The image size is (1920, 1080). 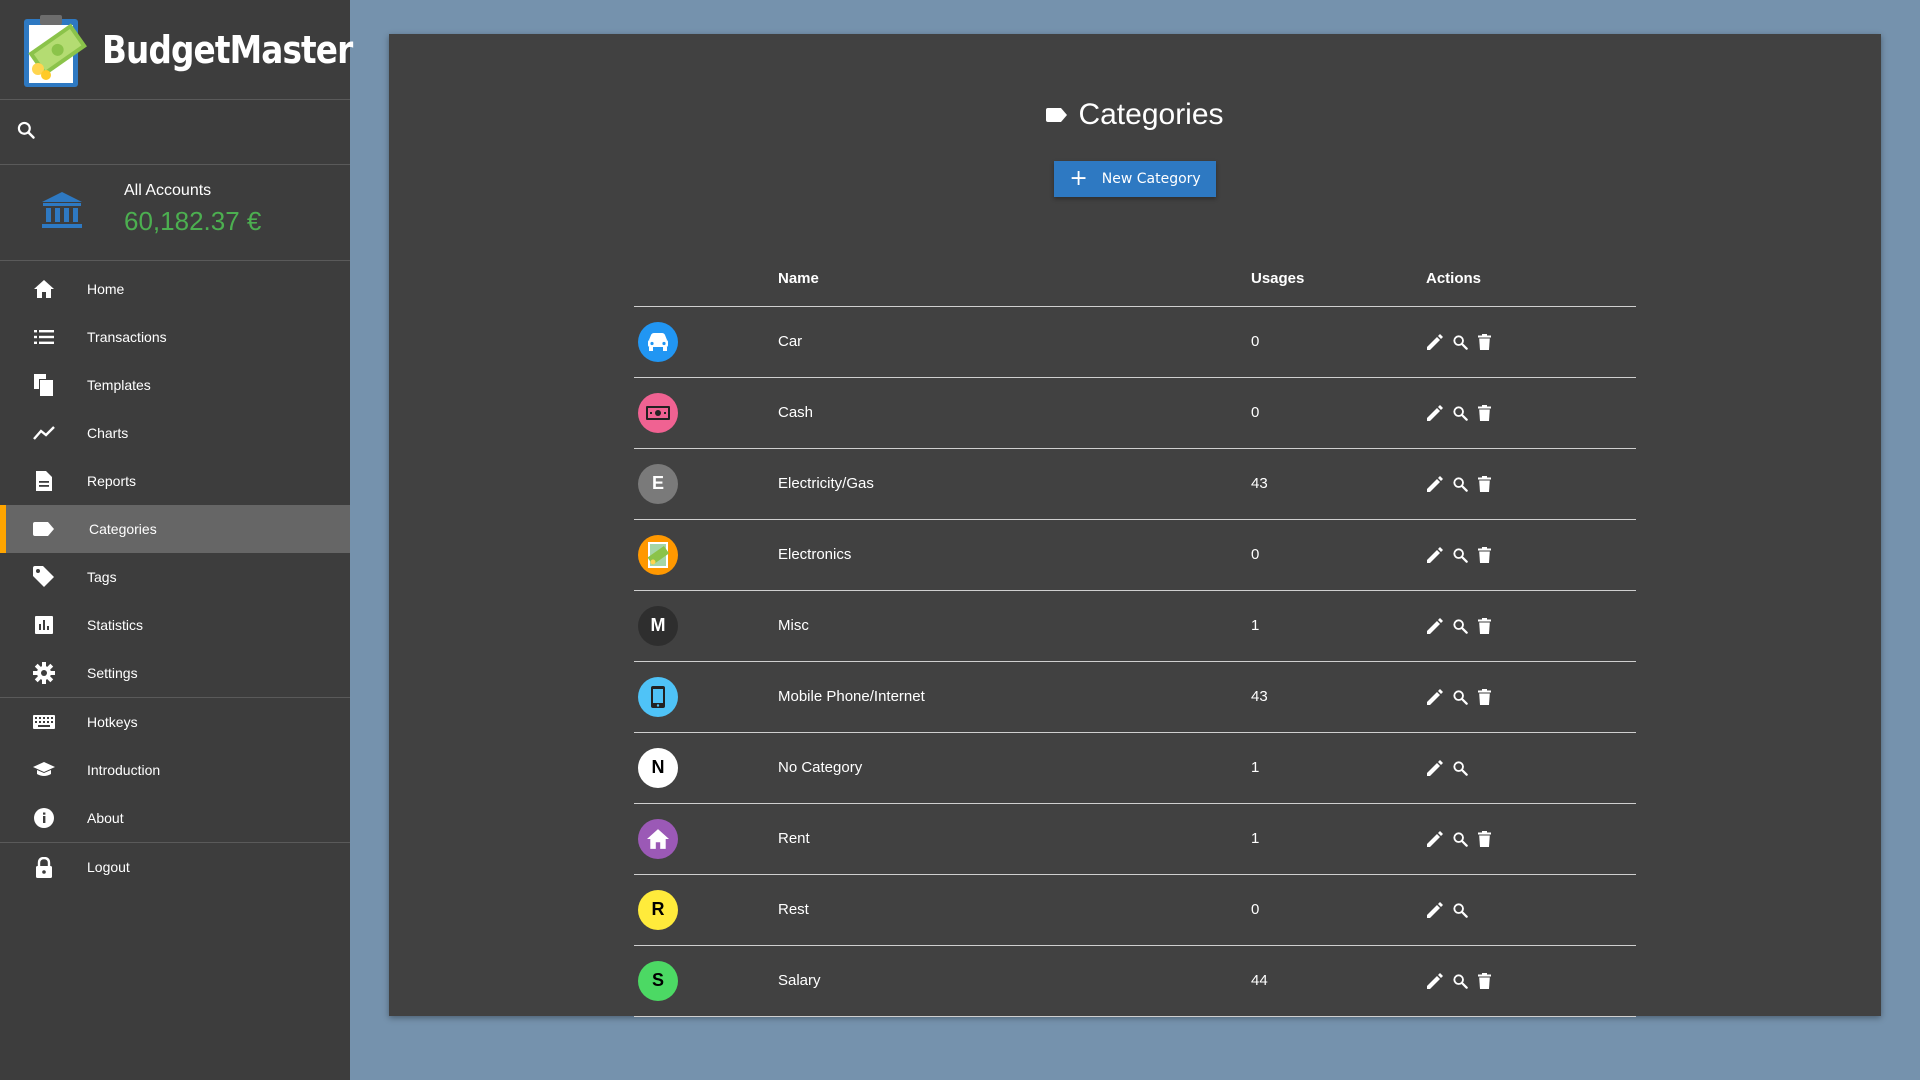 What do you see at coordinates (112, 673) in the screenshot?
I see `nav-item-label: Settings` at bounding box center [112, 673].